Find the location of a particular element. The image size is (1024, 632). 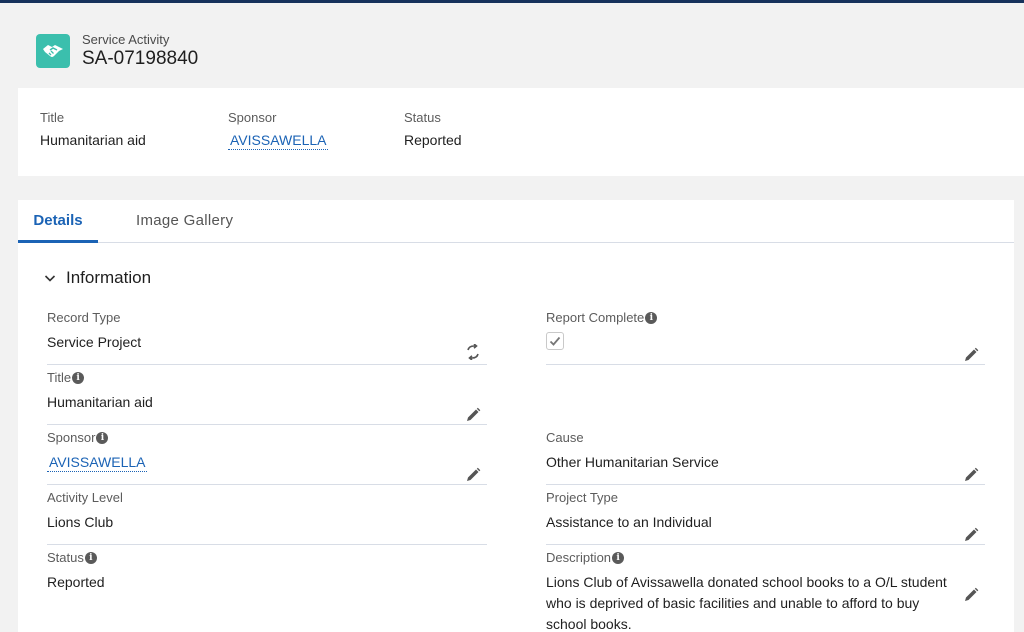

field-cause: Cause Other Humanitarian Service is located at coordinates (765, 457).